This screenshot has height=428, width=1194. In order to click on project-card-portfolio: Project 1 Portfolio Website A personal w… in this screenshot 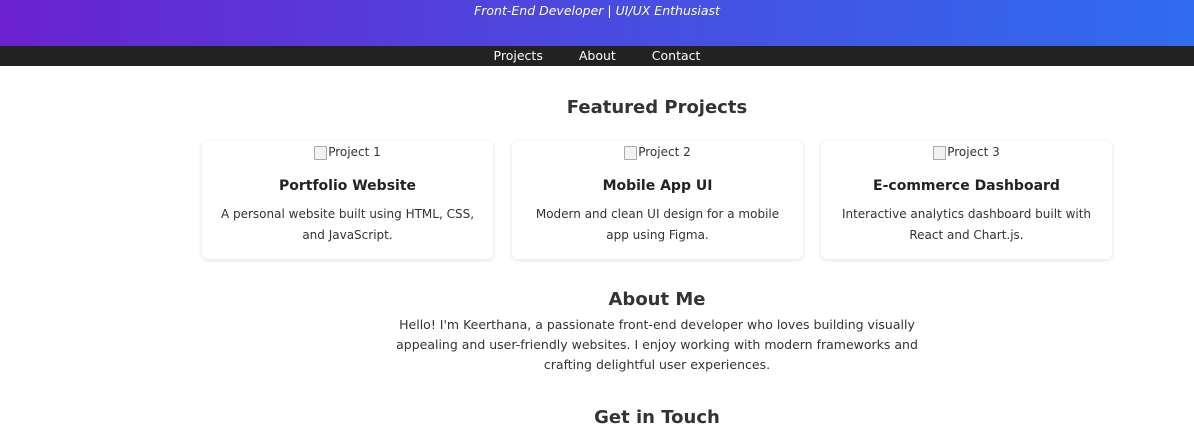, I will do `click(347, 200)`.